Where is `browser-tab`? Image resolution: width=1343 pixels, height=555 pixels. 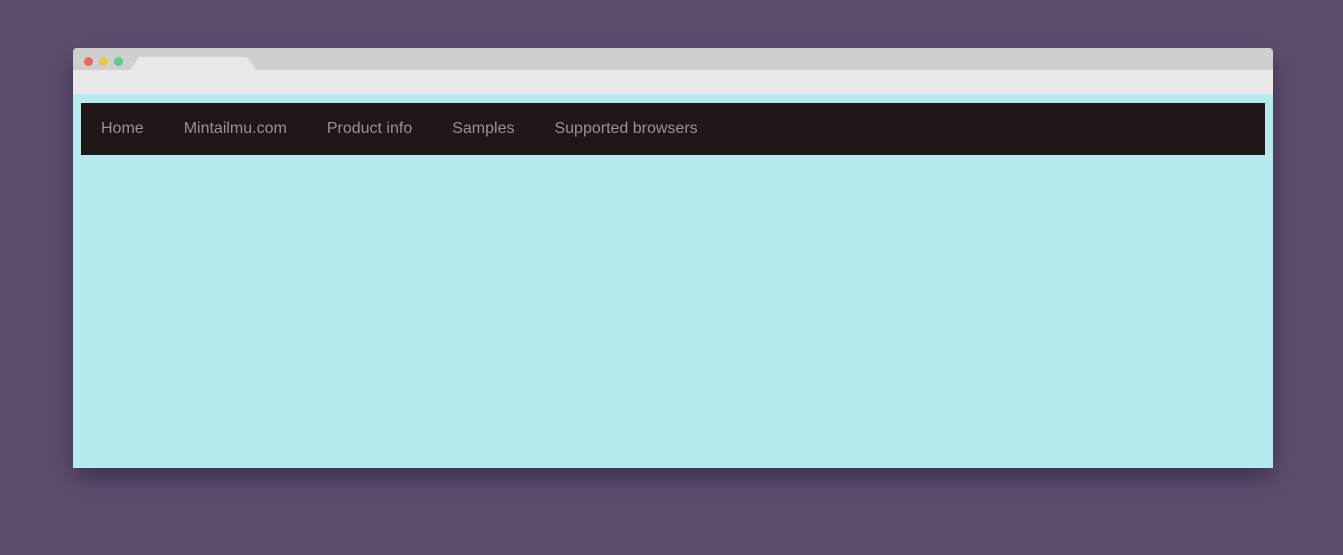
browser-tab is located at coordinates (193, 64).